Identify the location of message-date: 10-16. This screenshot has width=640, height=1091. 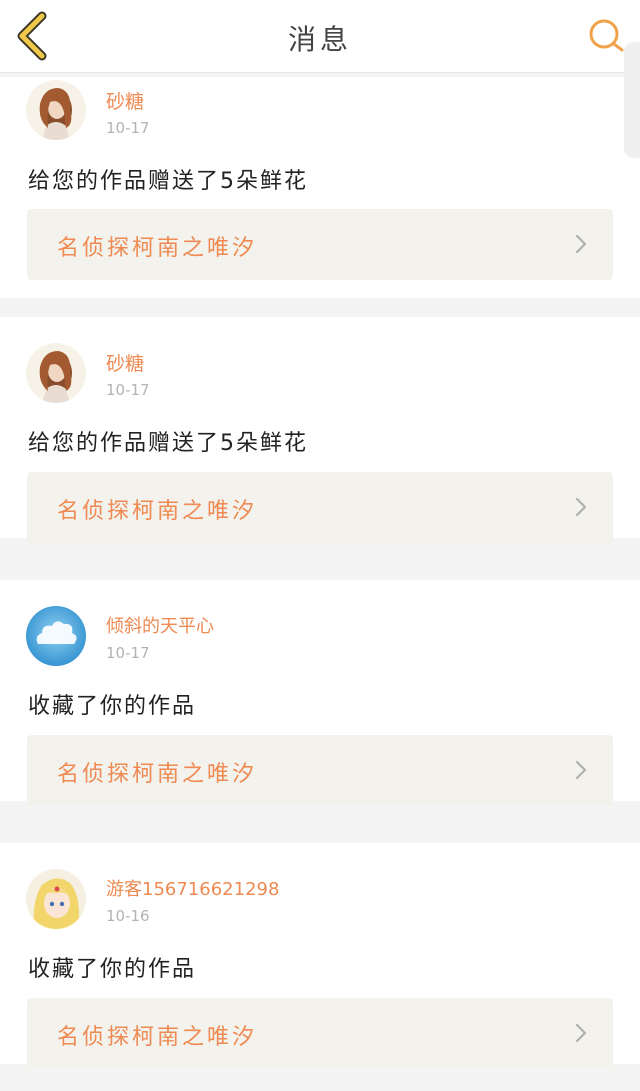
(128, 916).